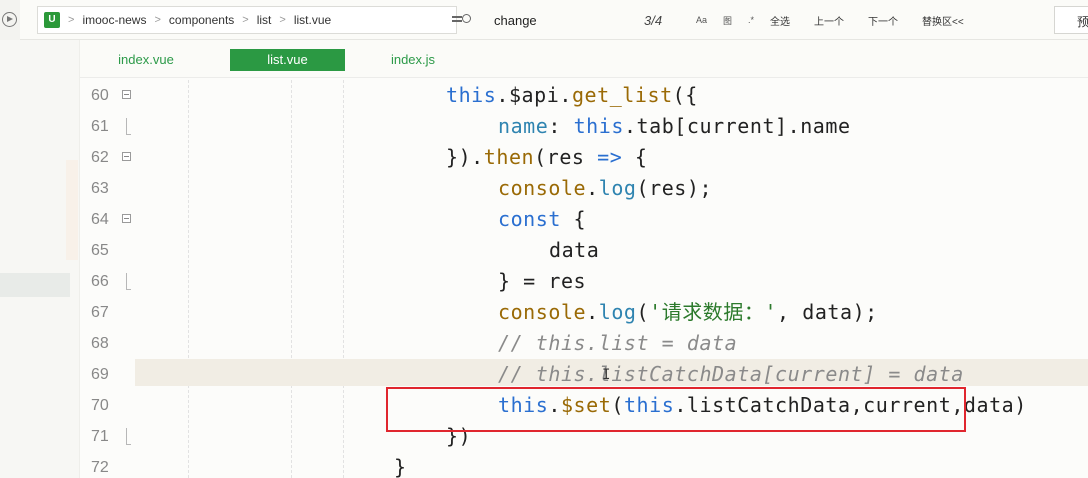 Image resolution: width=1088 pixels, height=478 pixels. I want to click on find-replace-icon, so click(463, 20).